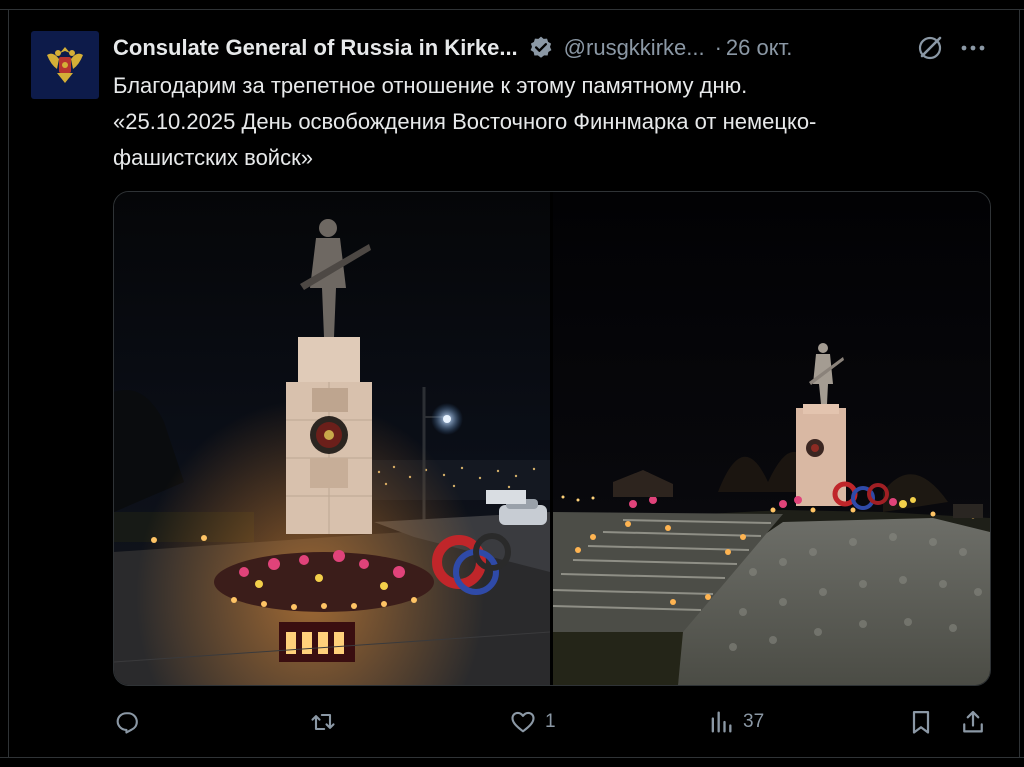 Image resolution: width=1024 pixels, height=767 pixels. What do you see at coordinates (721, 722) in the screenshot?
I see `views-icon` at bounding box center [721, 722].